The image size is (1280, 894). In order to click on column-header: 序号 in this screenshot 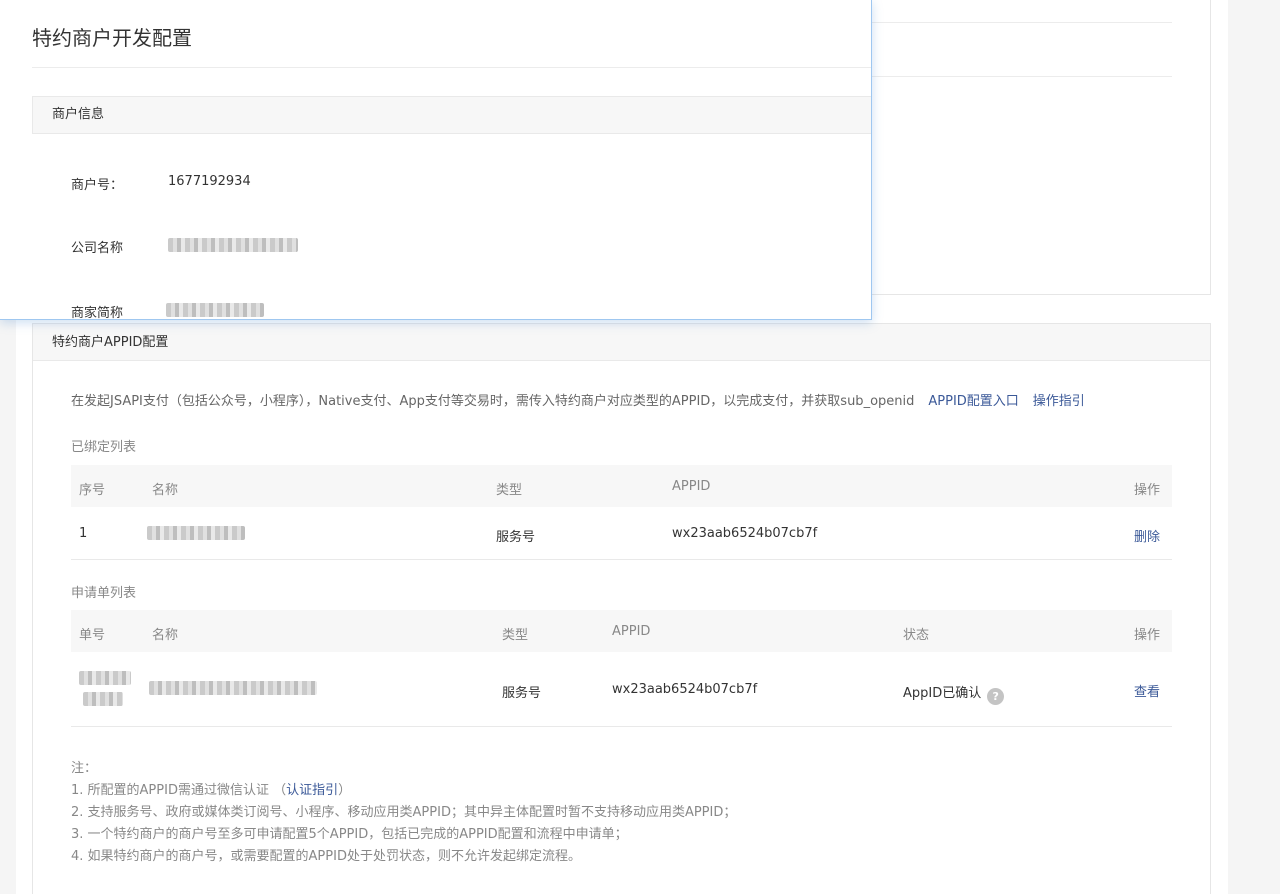, I will do `click(92, 490)`.